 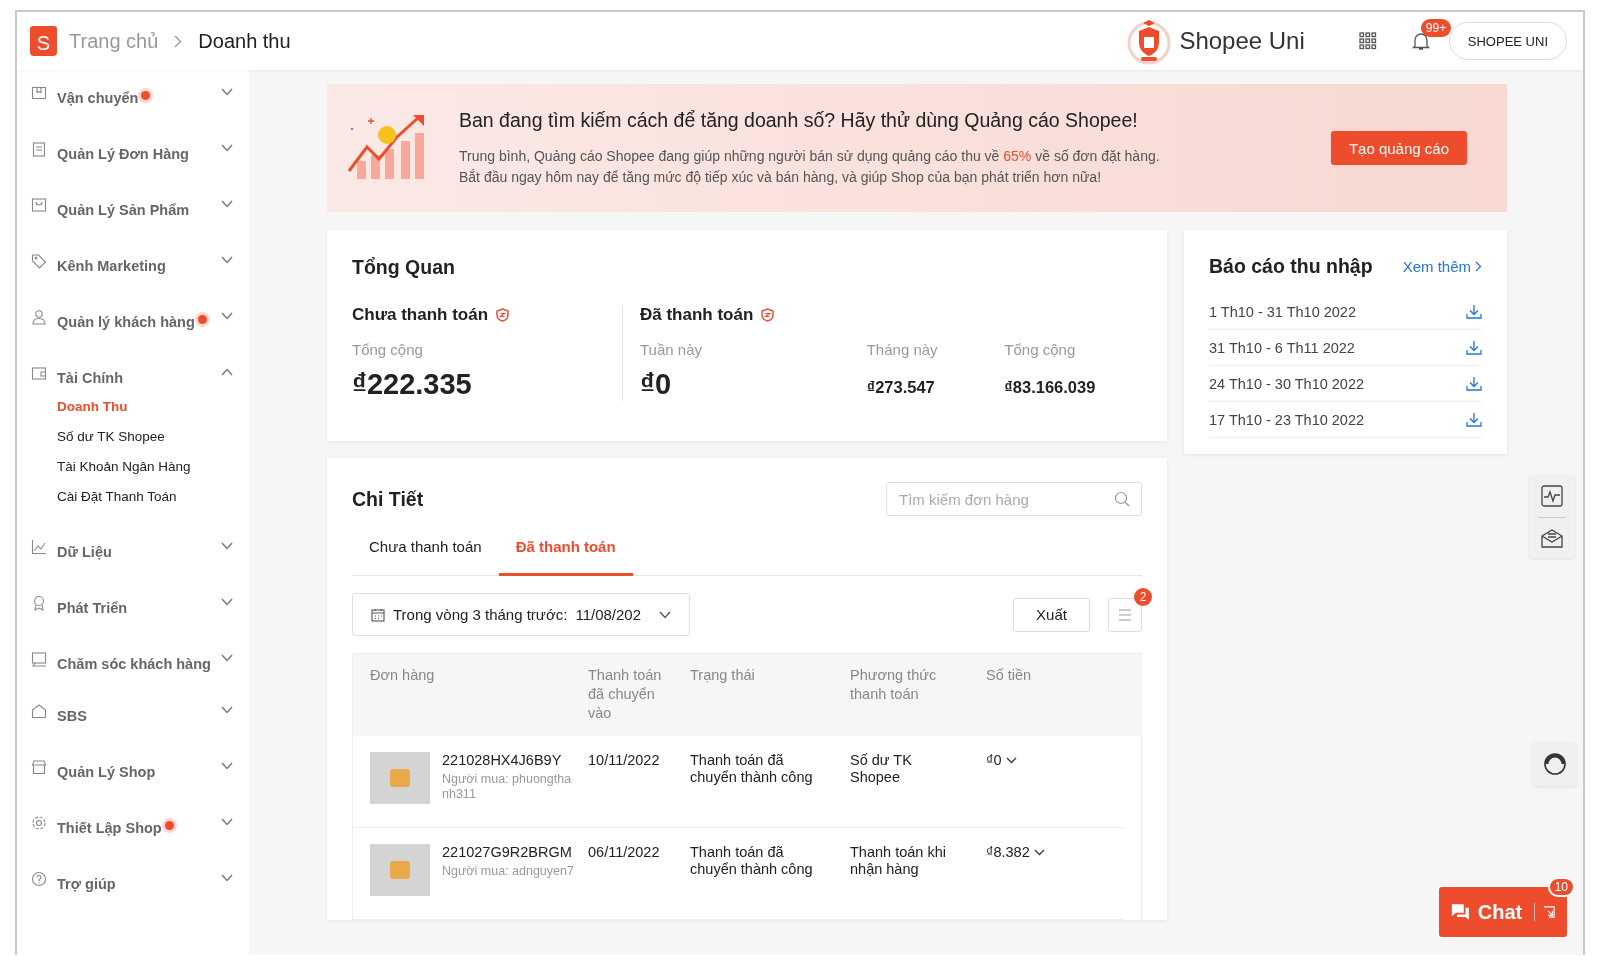 I want to click on tab: Đã thanh toán, so click(x=565, y=557).